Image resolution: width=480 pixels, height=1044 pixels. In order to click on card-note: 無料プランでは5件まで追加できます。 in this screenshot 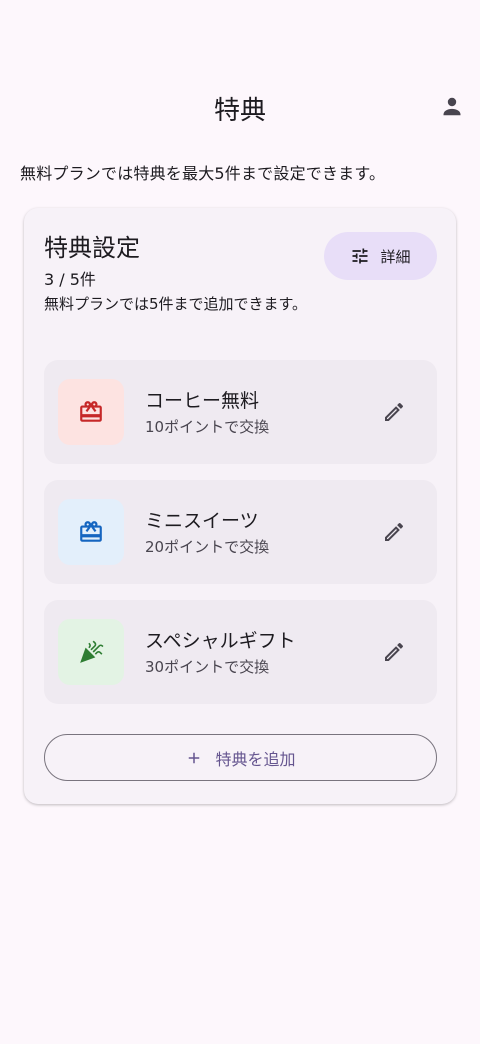, I will do `click(176, 304)`.